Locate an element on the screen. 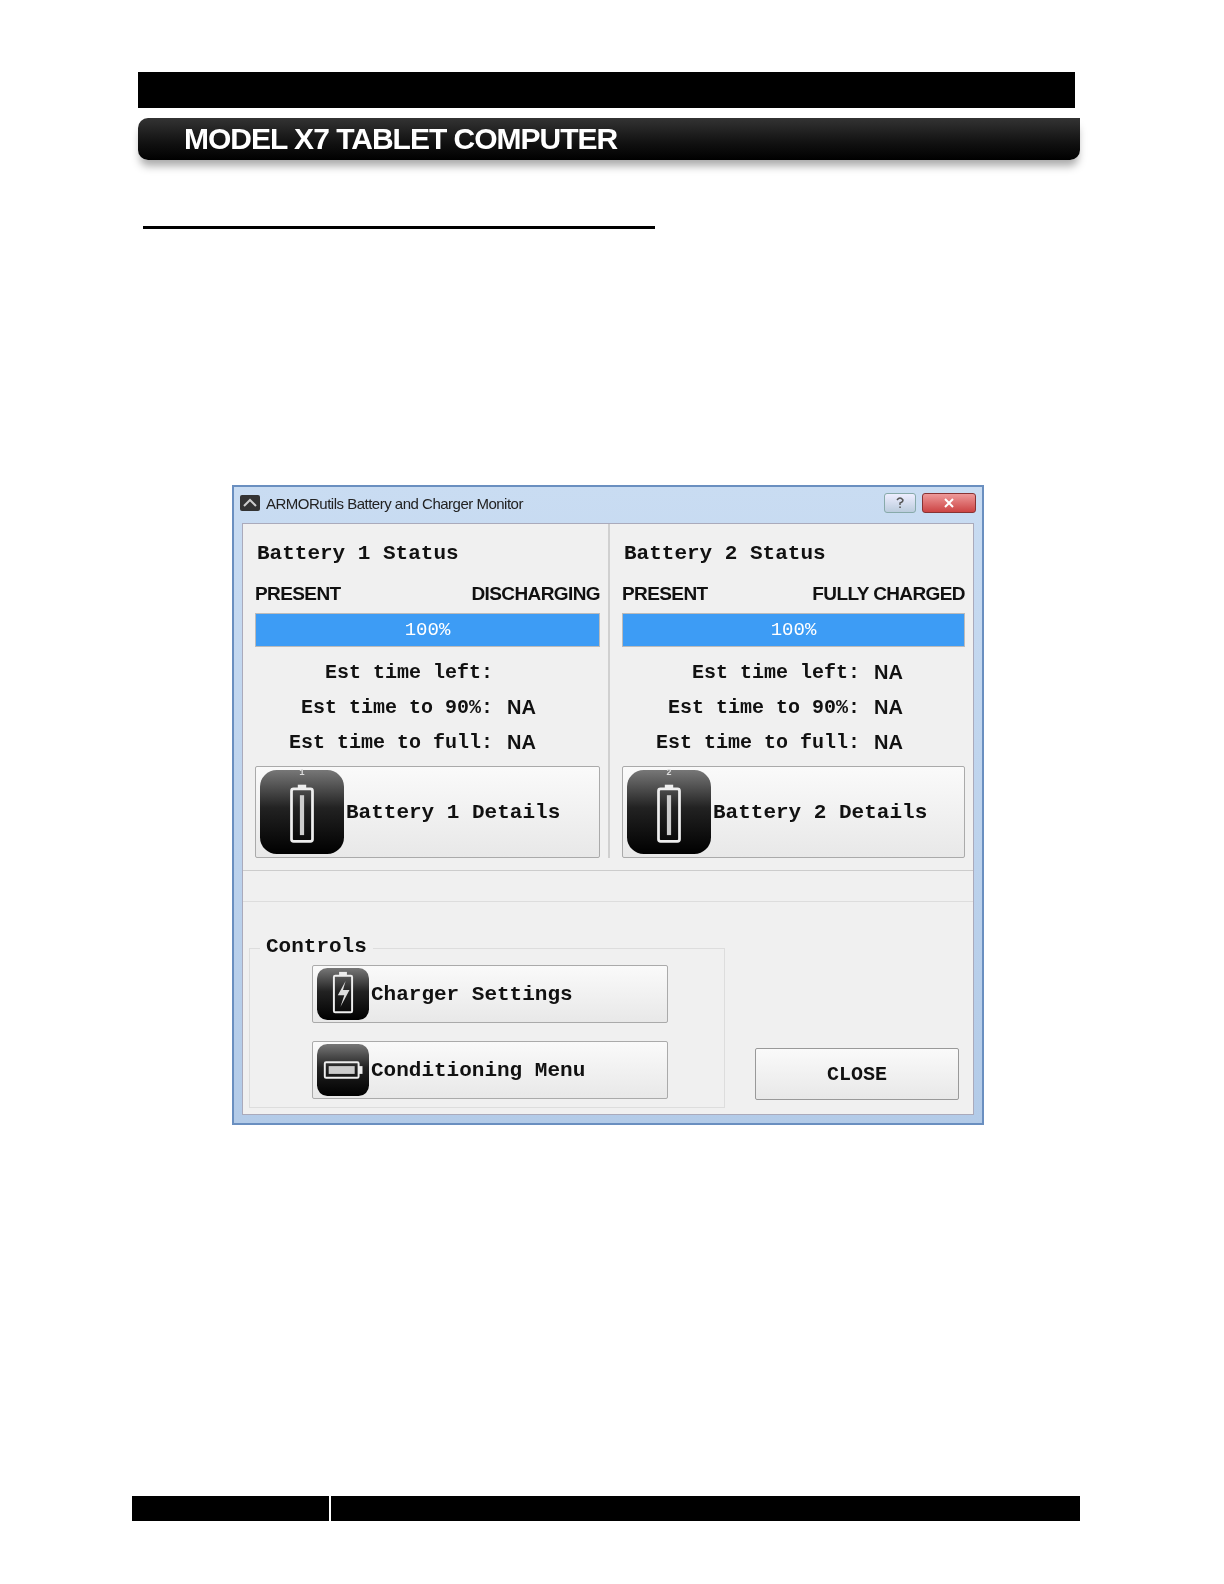  charge-state: DISCHARGING is located at coordinates (535, 594).